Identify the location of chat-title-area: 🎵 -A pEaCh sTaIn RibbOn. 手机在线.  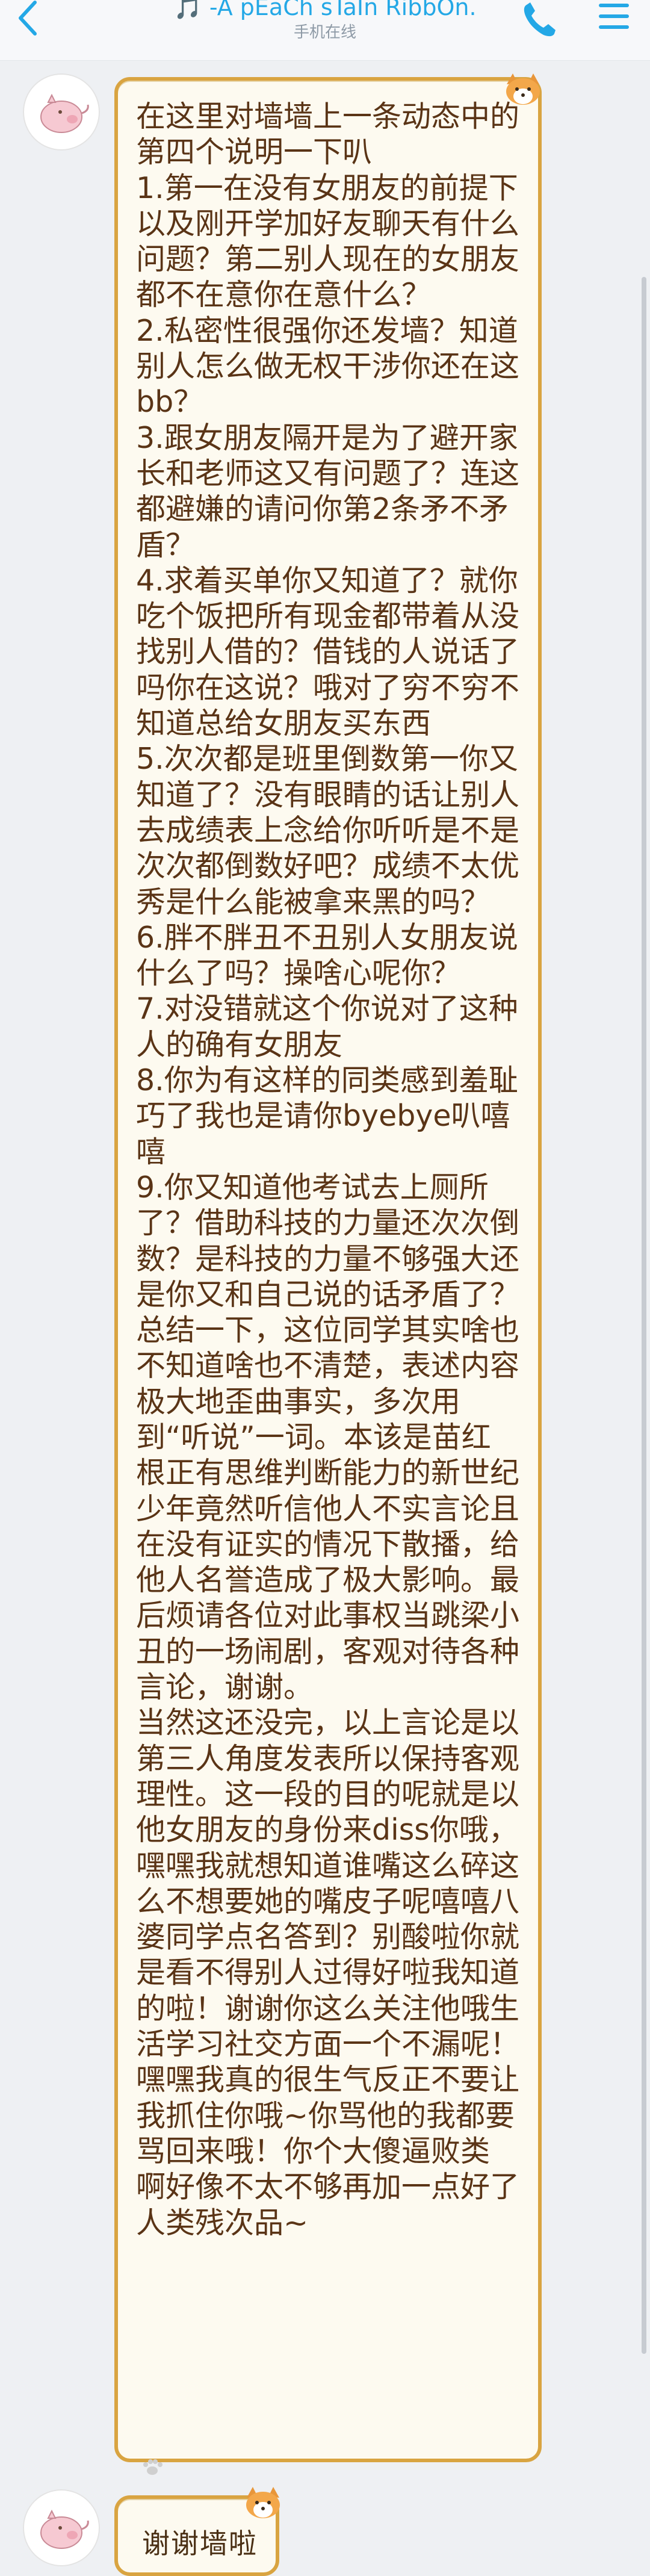
(325, 30).